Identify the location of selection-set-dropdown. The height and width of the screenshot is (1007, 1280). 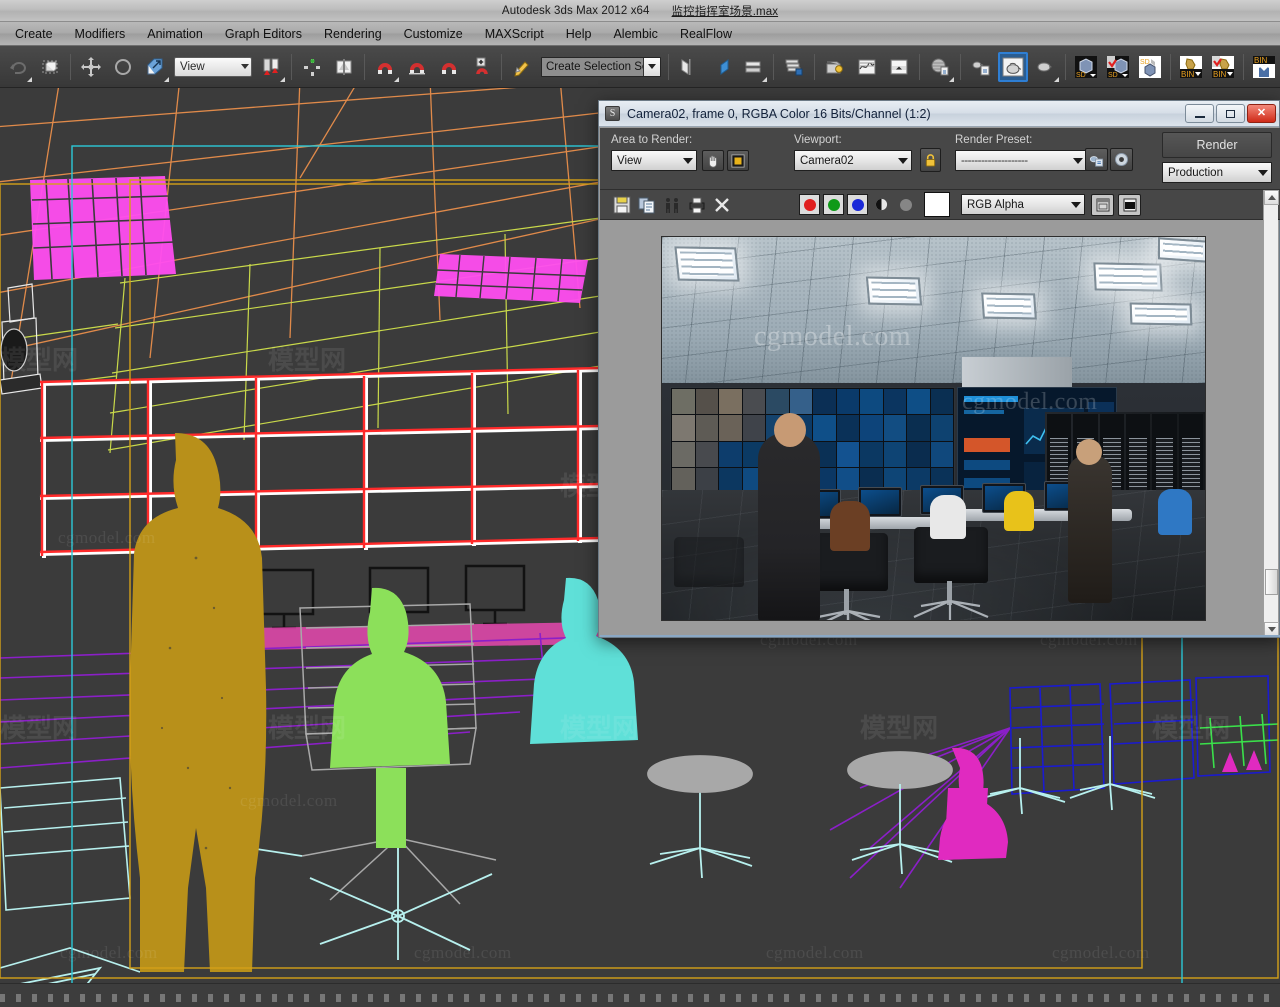
(651, 66).